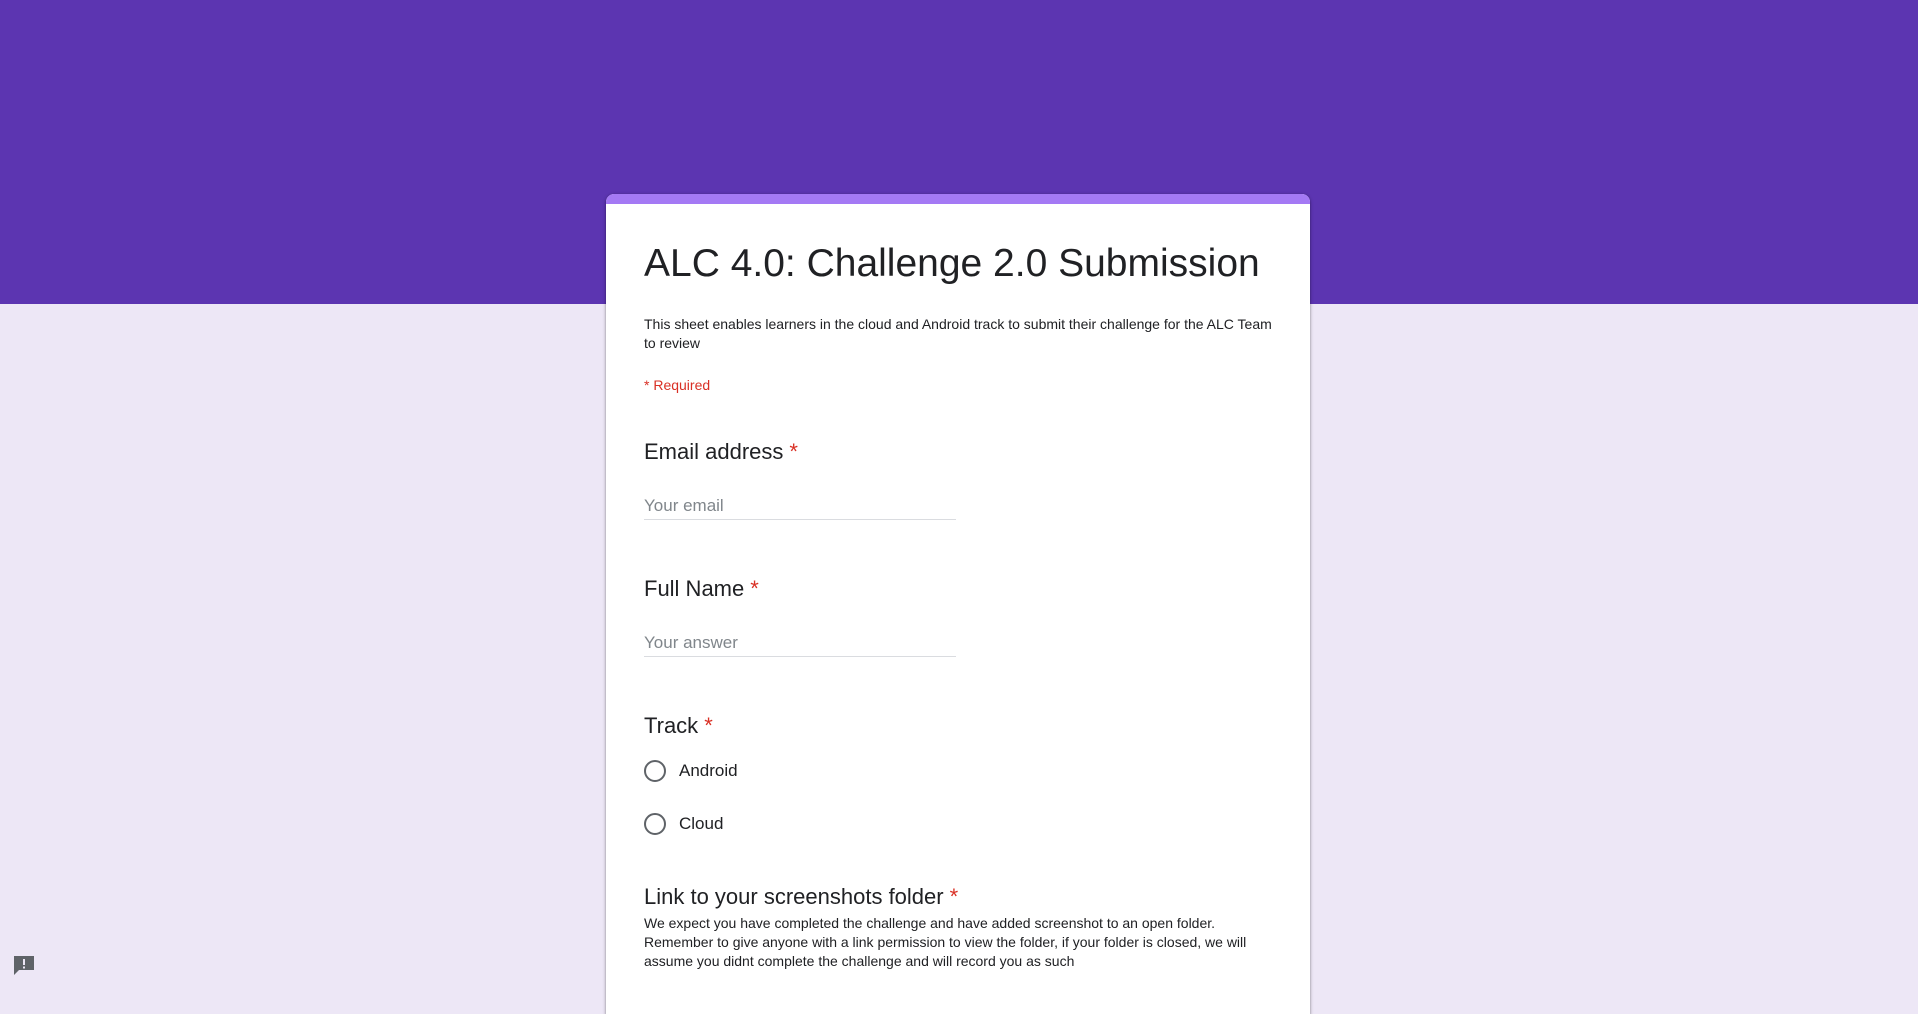  I want to click on radio-option-android: Android, so click(691, 771).